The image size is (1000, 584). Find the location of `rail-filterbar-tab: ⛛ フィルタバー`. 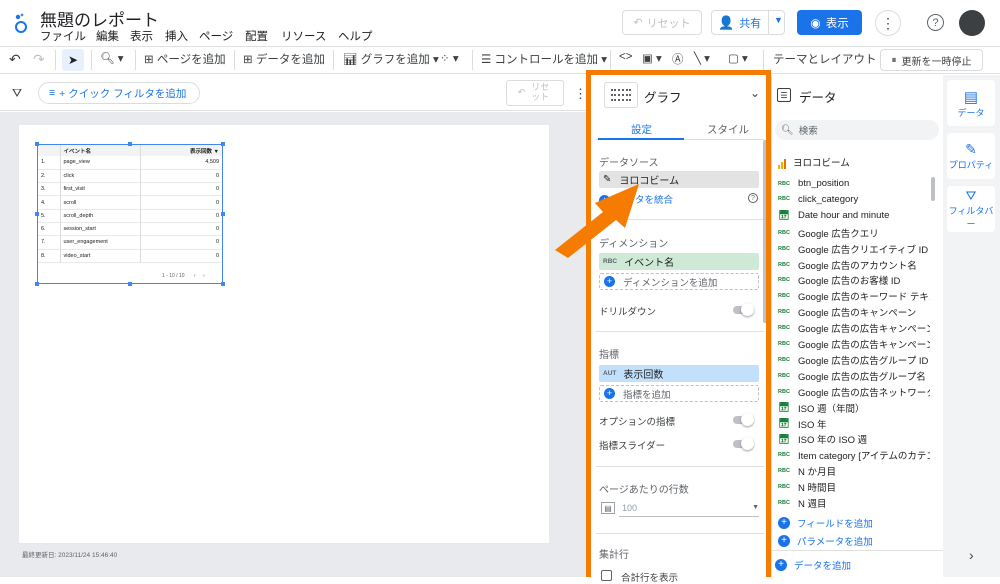

rail-filterbar-tab: ⛛ フィルタバー is located at coordinates (971, 209).